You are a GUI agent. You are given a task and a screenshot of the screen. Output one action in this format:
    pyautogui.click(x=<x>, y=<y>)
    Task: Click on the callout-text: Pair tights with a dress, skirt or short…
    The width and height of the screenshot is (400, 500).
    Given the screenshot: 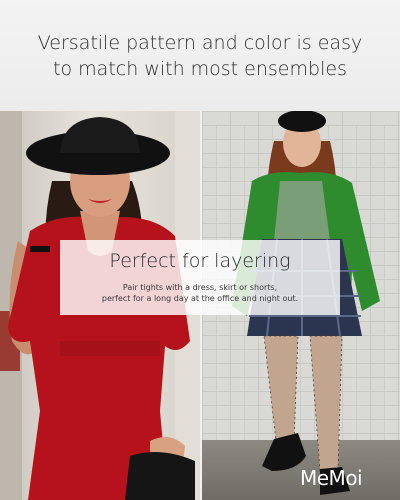 What is the action you would take?
    pyautogui.click(x=200, y=293)
    